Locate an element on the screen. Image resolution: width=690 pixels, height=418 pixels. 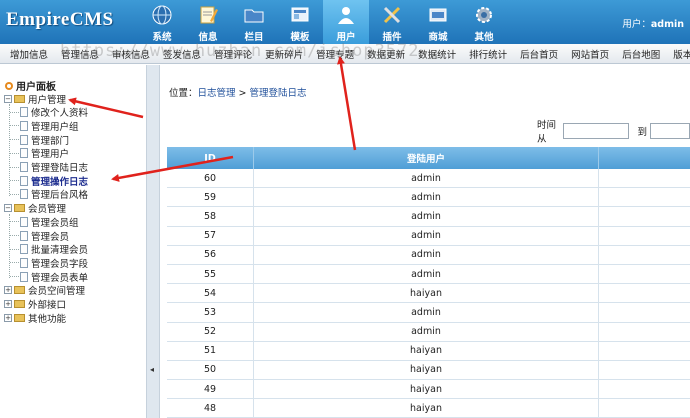
tree-connector is located at coordinates (14, 194).